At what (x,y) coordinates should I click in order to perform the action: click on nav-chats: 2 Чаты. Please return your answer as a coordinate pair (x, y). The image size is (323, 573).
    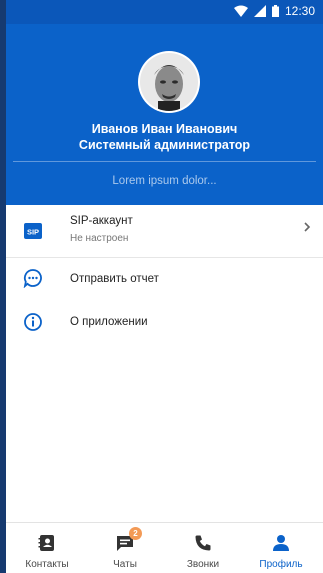
    Looking at the image, I should click on (125, 550).